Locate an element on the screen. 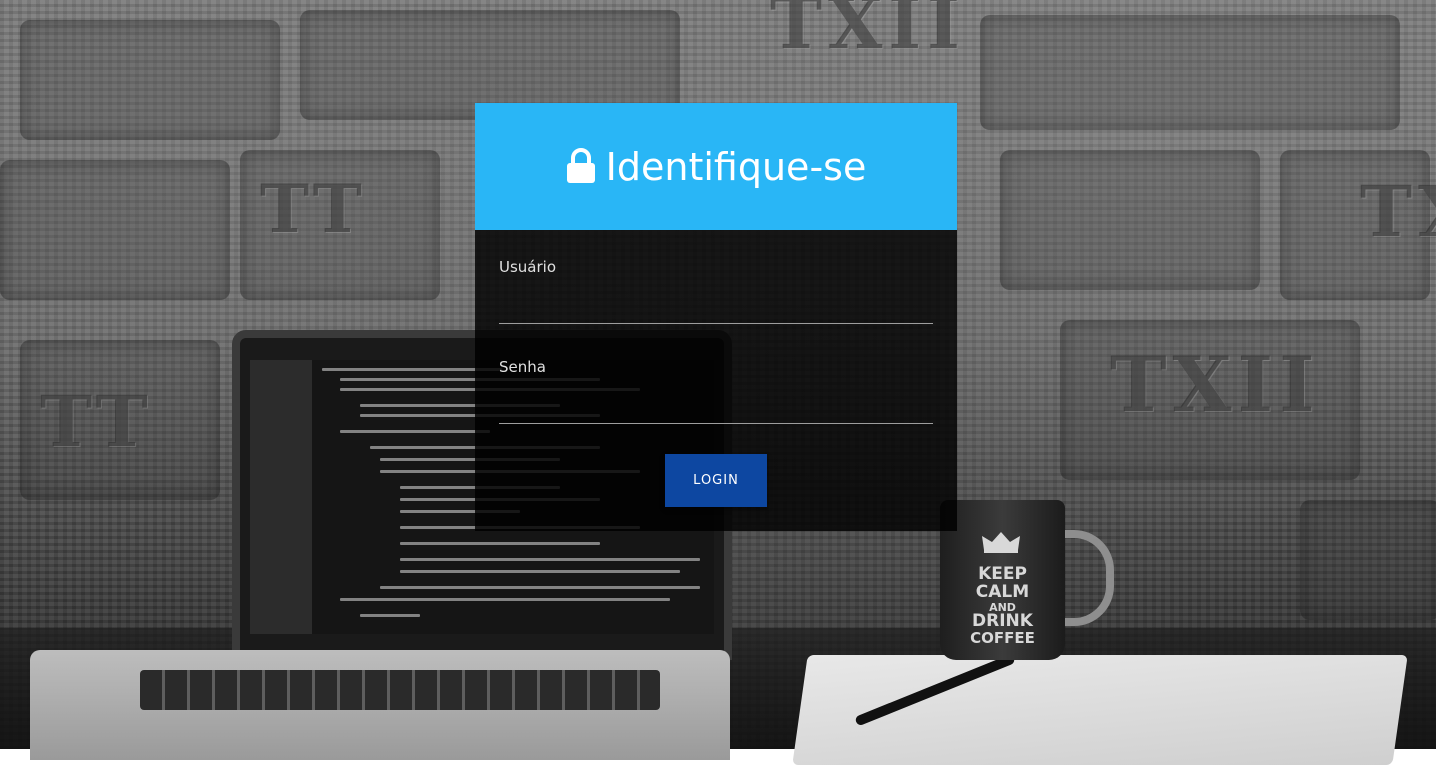 The height and width of the screenshot is (765, 1436). mug-slogan: KEEP CALM AND DRINK COFFEE is located at coordinates (1002, 606).